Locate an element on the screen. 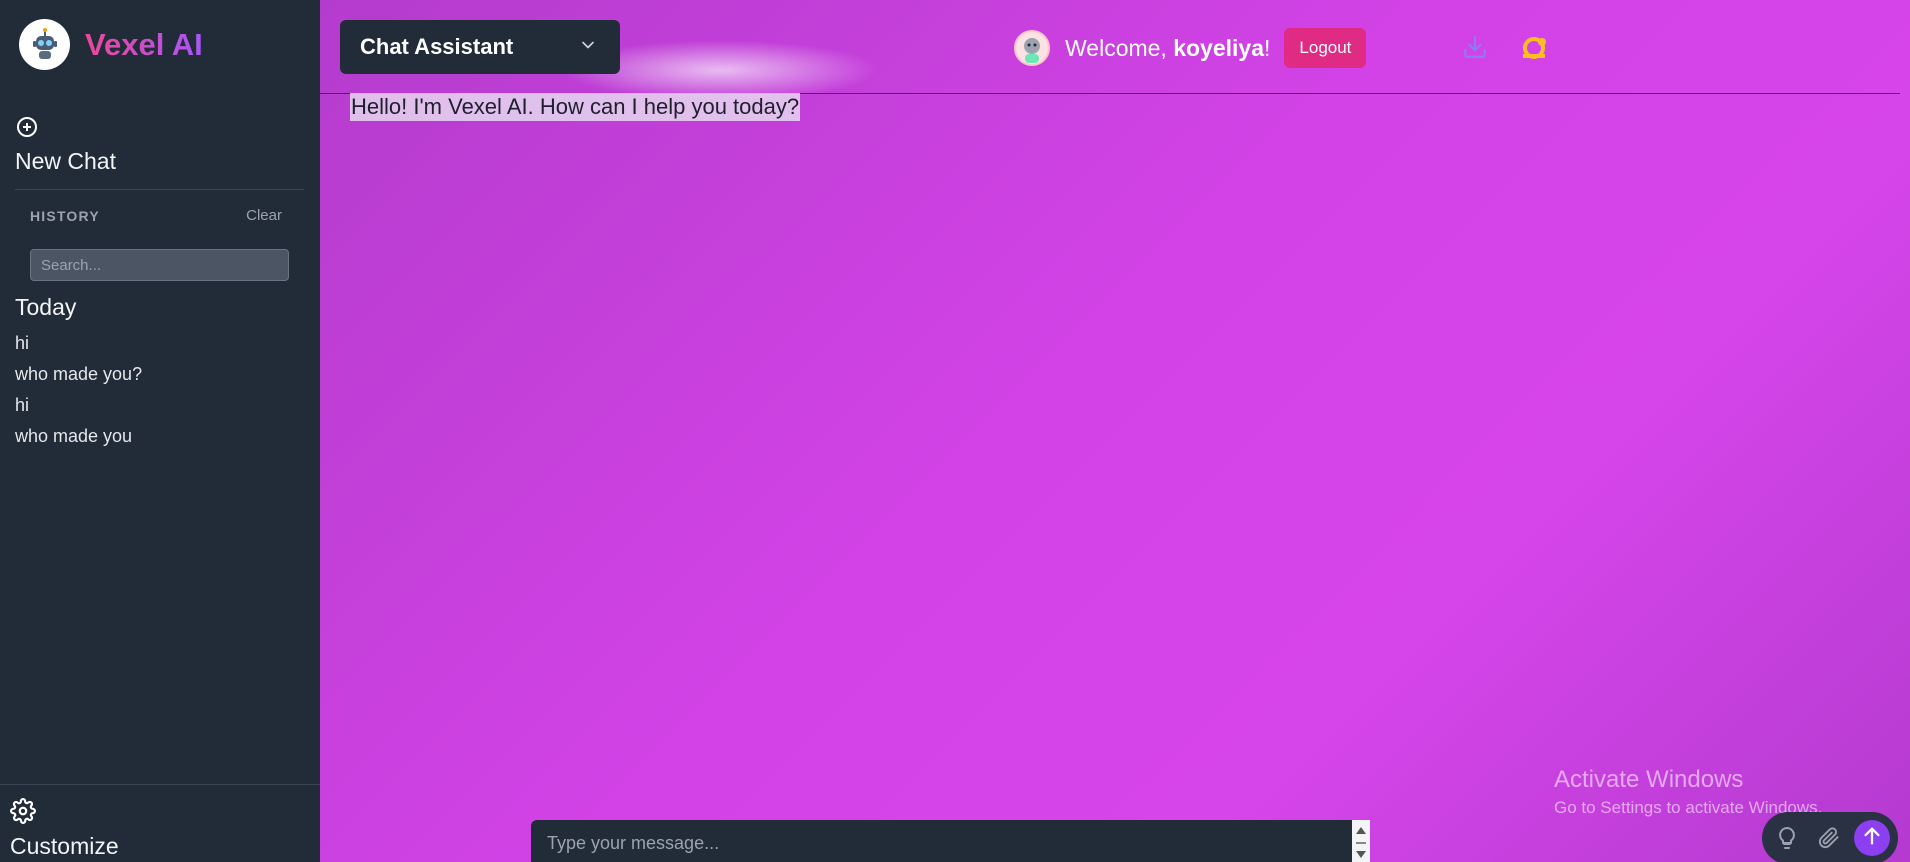 This screenshot has width=1910, height=862. history-title: HISTORY is located at coordinates (65, 215).